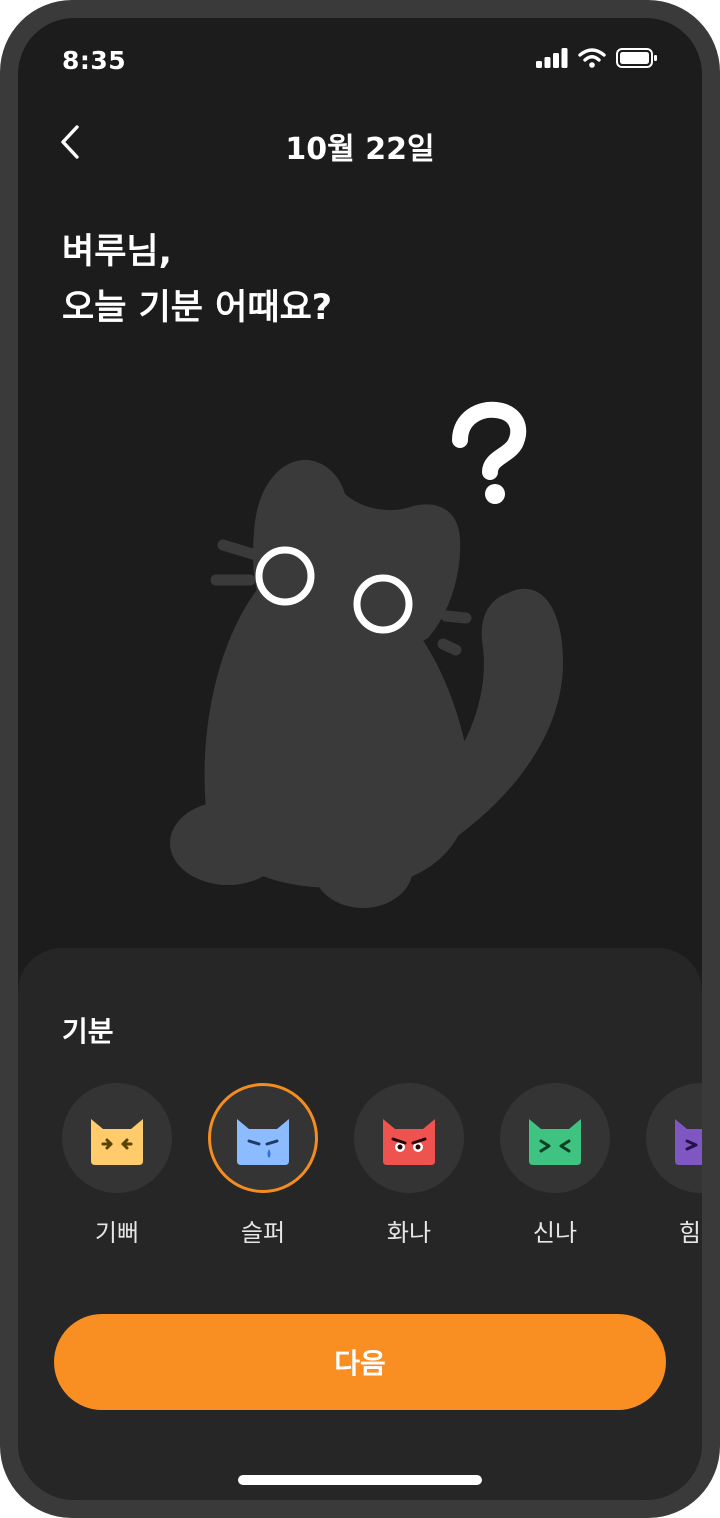  I want to click on happy-cat-icon, so click(117, 1142).